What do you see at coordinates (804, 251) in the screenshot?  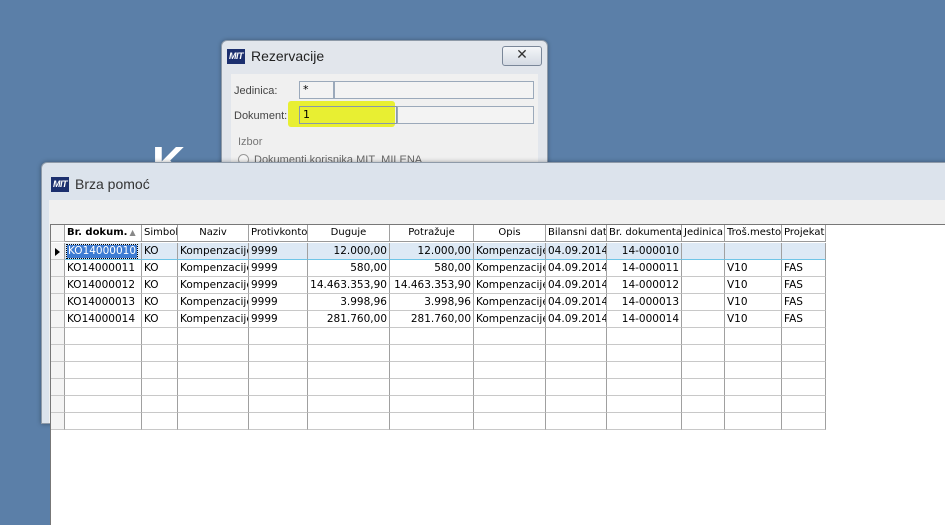 I see `cell-projekat` at bounding box center [804, 251].